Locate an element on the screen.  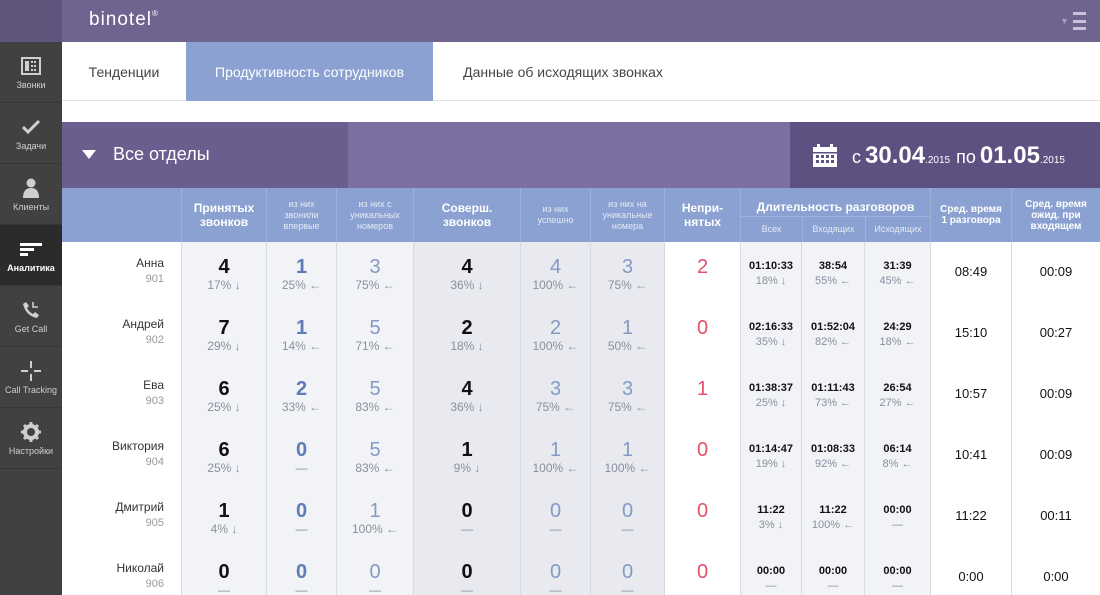
avg-wait-cell: 00:11 is located at coordinates (1056, 516).